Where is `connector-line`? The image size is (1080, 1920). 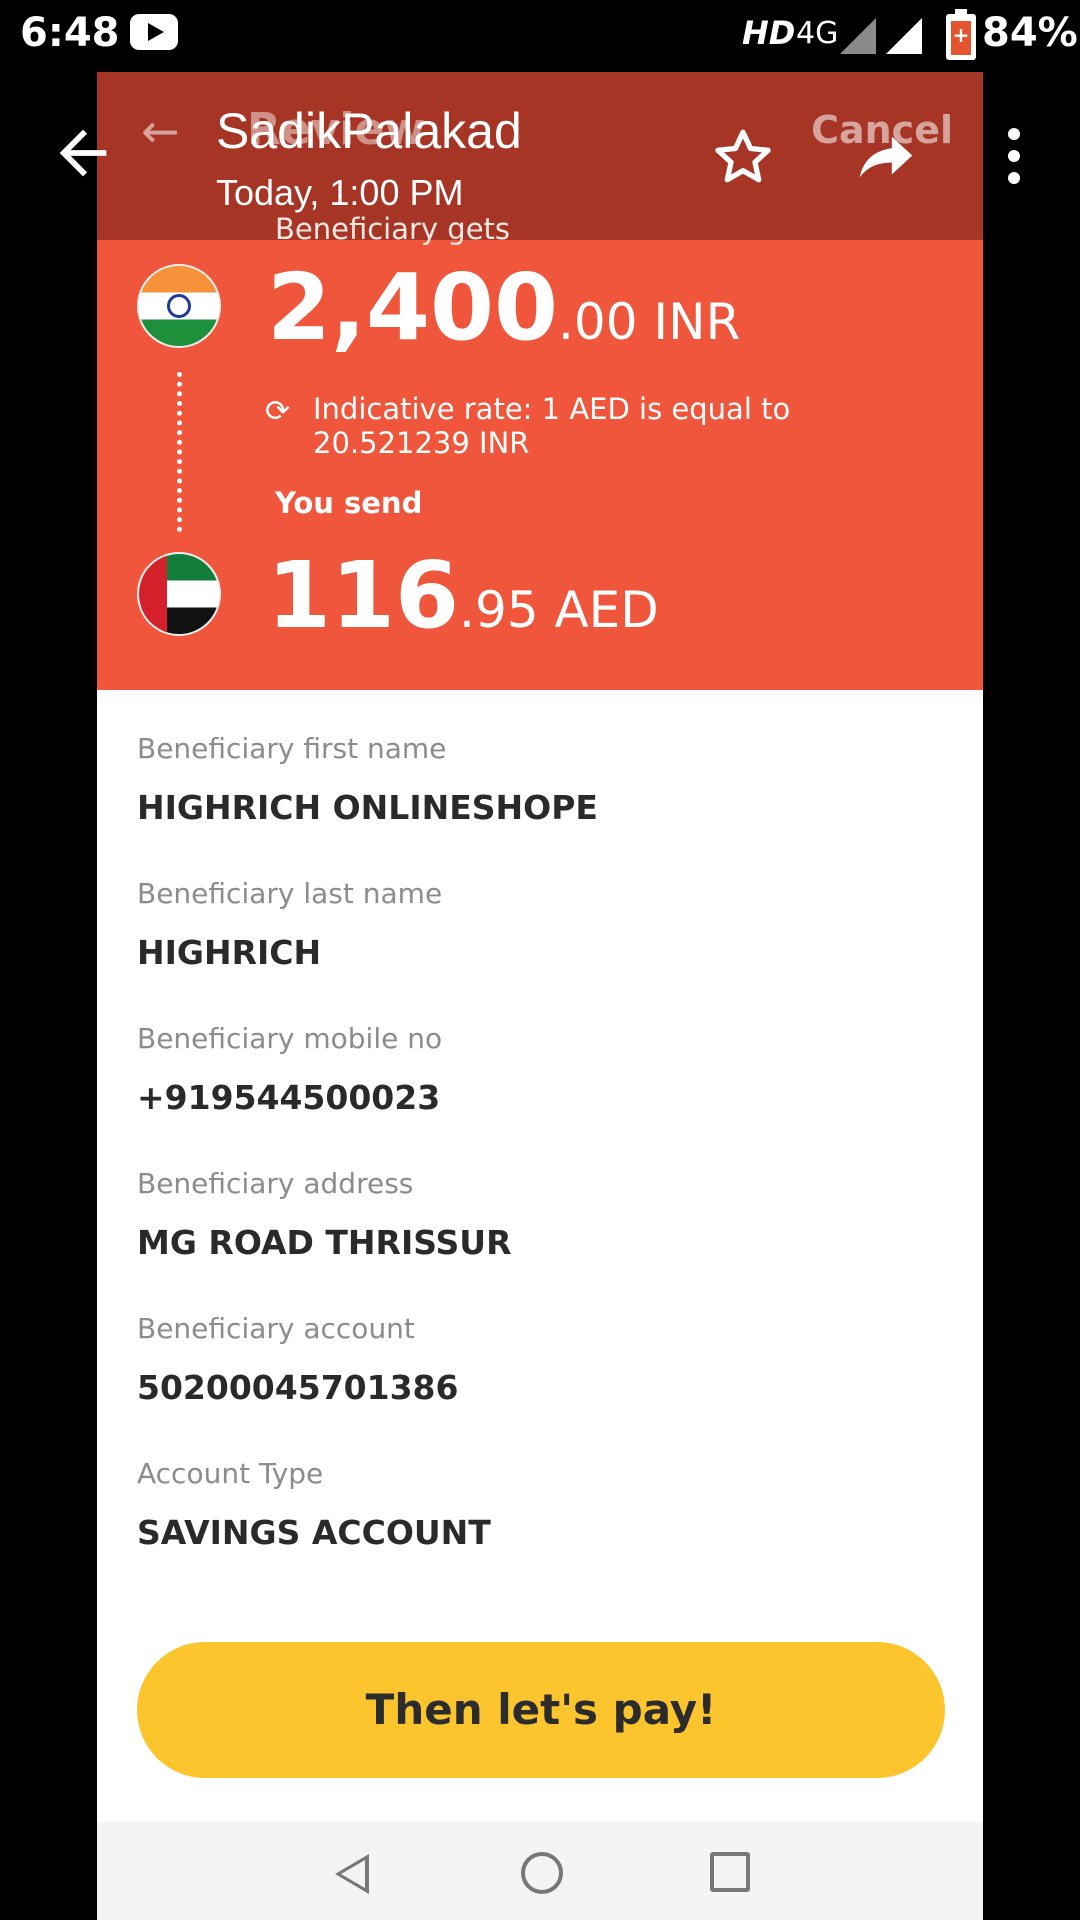
connector-line is located at coordinates (179, 452).